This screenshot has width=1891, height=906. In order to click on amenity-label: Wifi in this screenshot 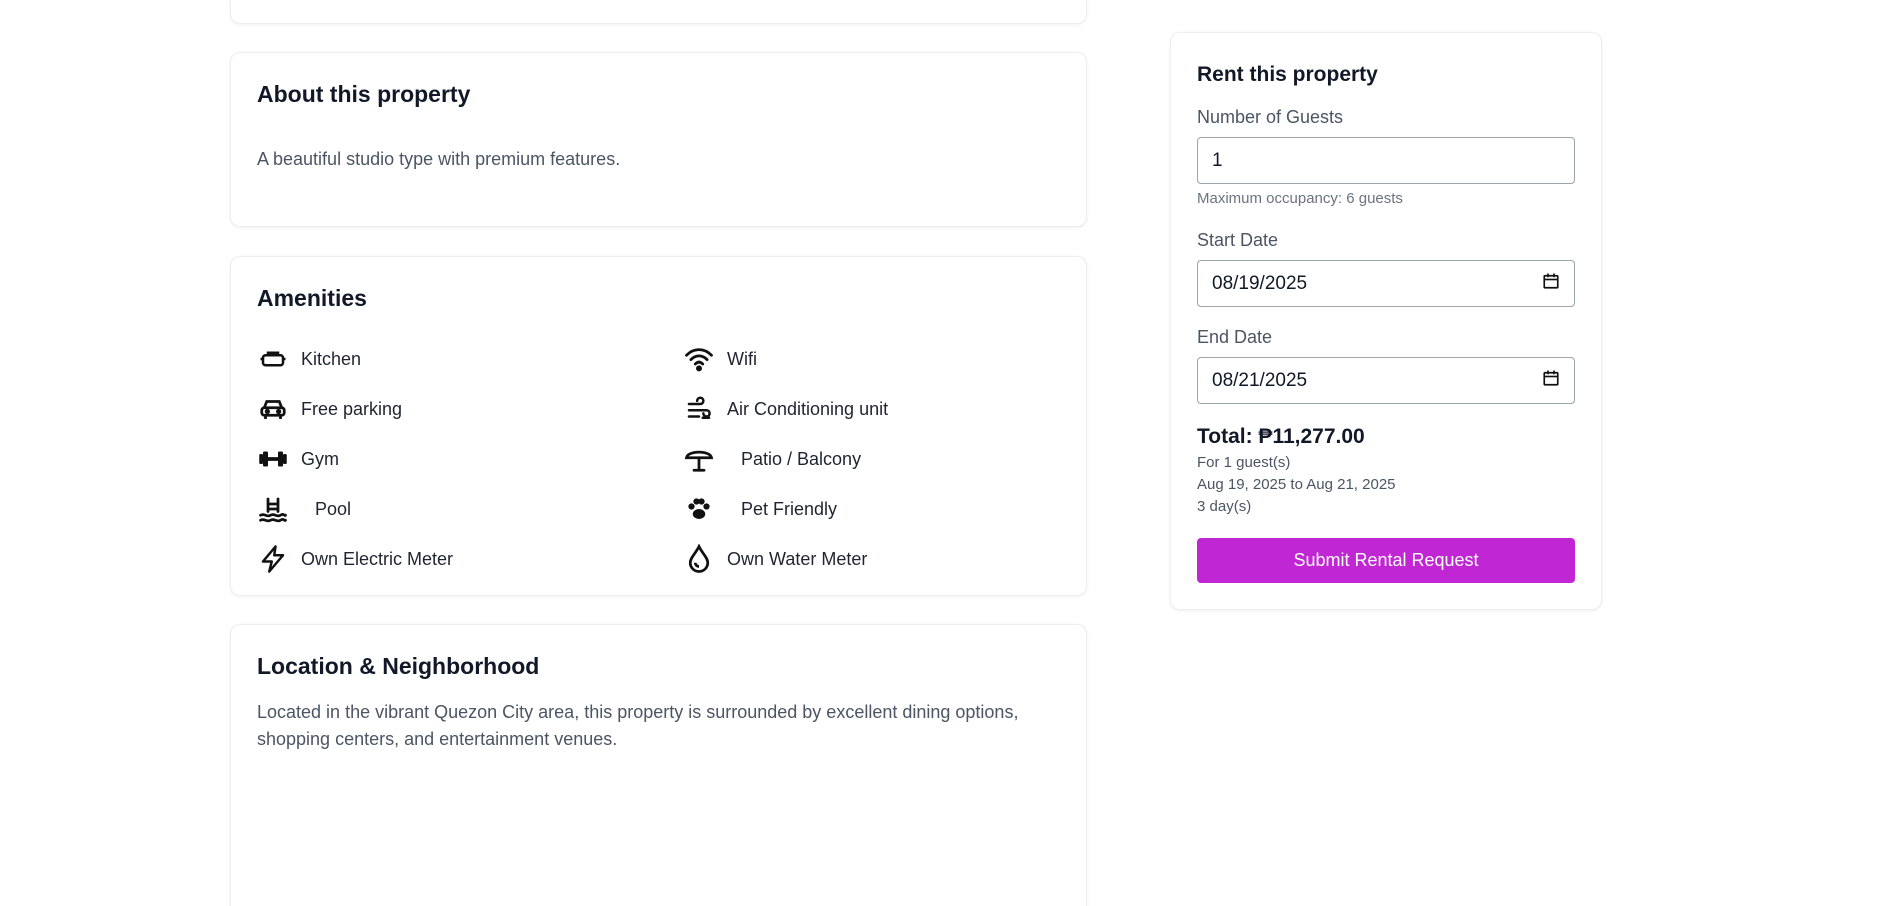, I will do `click(742, 358)`.